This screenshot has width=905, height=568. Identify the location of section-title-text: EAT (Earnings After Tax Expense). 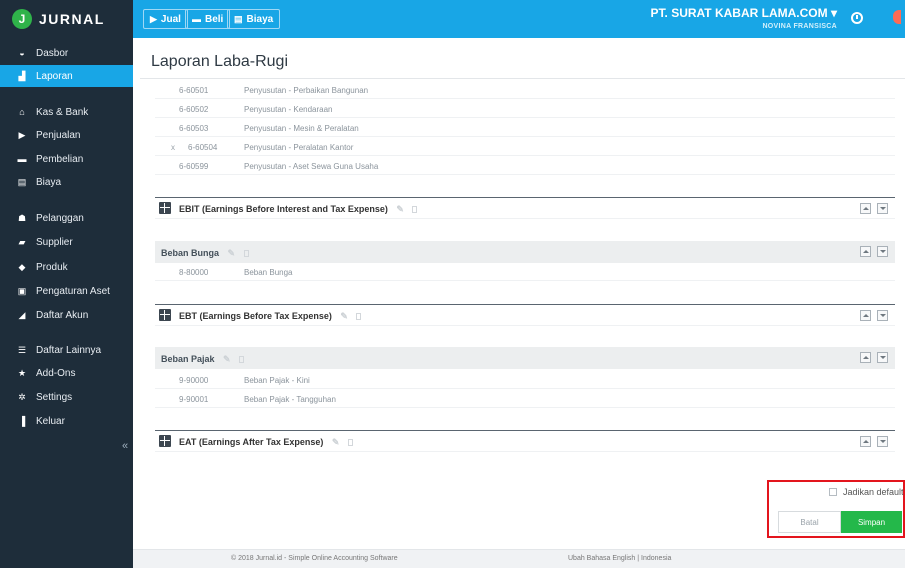
(251, 442).